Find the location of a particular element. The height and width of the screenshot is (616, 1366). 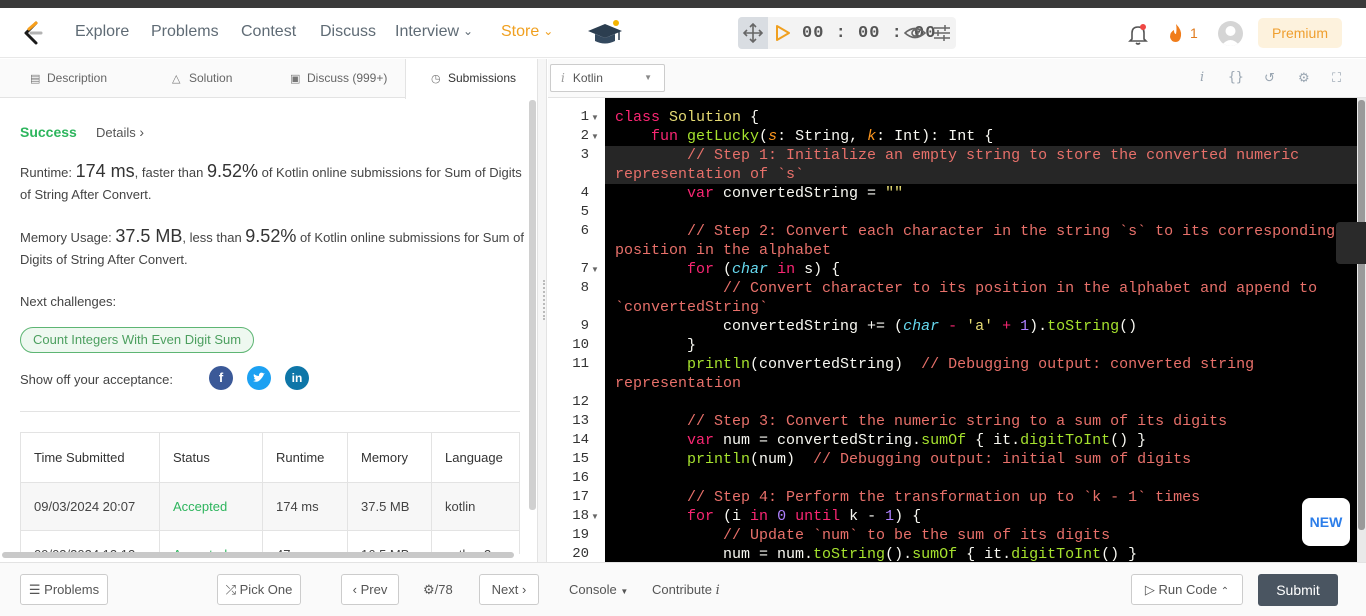

runtime-value: 174 ms is located at coordinates (105, 171).